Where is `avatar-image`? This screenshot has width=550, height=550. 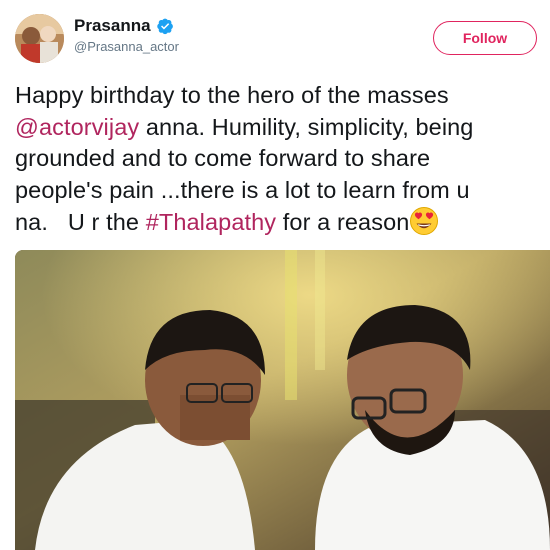 avatar-image is located at coordinates (39, 38).